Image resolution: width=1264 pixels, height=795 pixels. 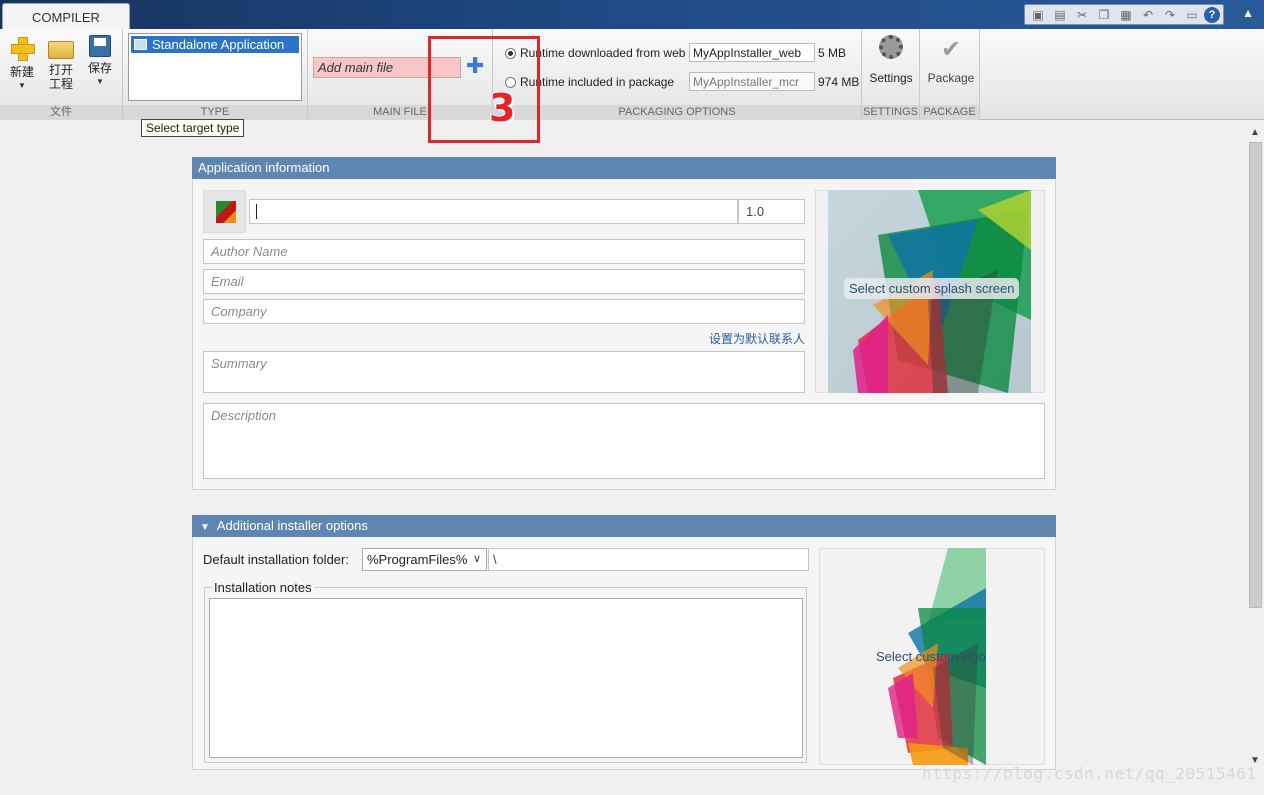 What do you see at coordinates (502, 108) in the screenshot?
I see `annotation-number: 3` at bounding box center [502, 108].